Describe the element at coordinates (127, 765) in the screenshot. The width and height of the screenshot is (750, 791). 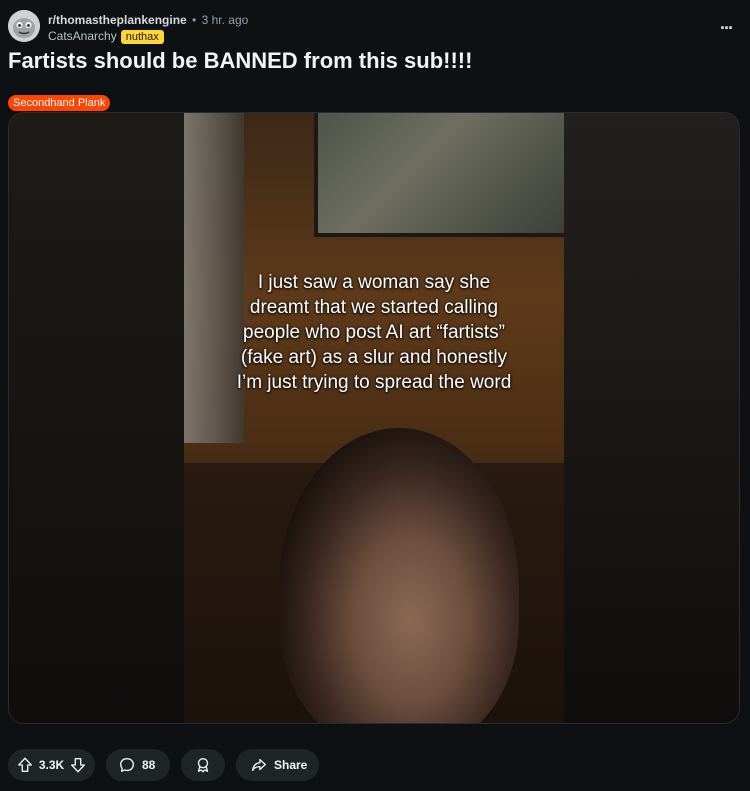
I see `comment-icon` at that location.